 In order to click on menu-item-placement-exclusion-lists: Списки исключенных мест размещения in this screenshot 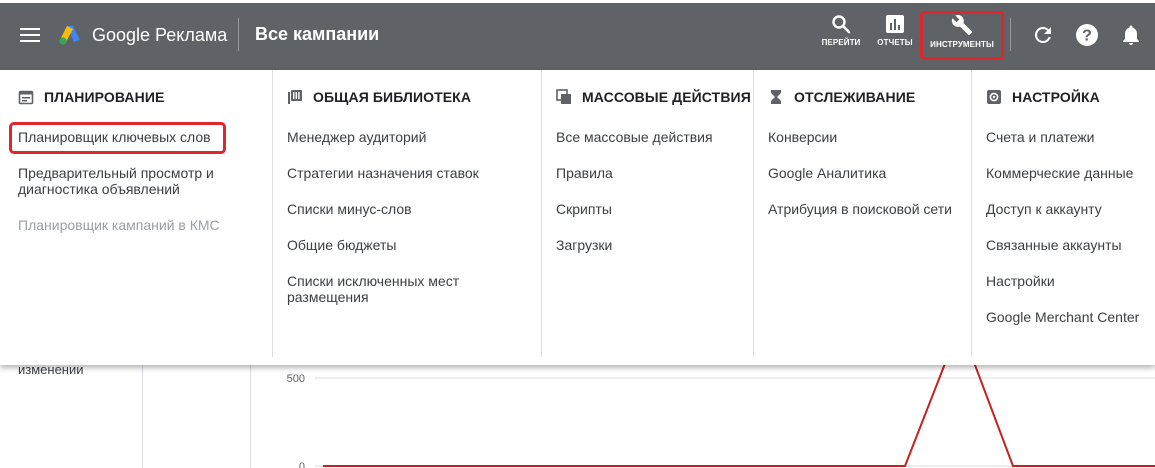, I will do `click(387, 289)`.